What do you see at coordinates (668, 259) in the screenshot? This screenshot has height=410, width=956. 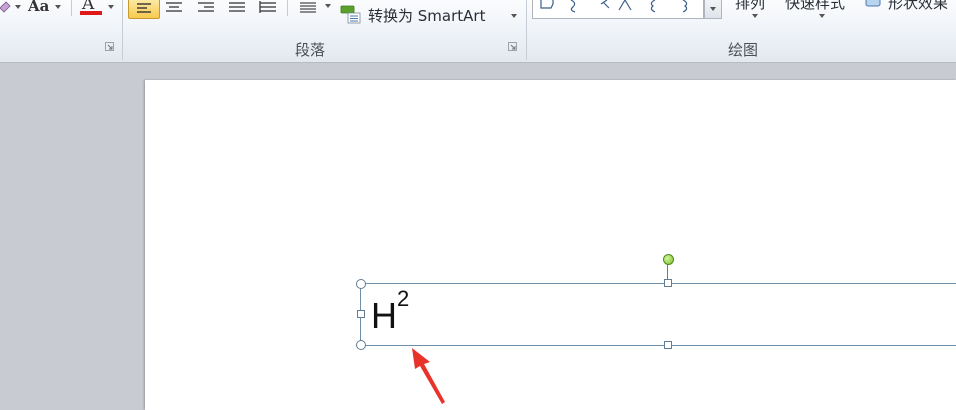 I see `rotation-handle` at bounding box center [668, 259].